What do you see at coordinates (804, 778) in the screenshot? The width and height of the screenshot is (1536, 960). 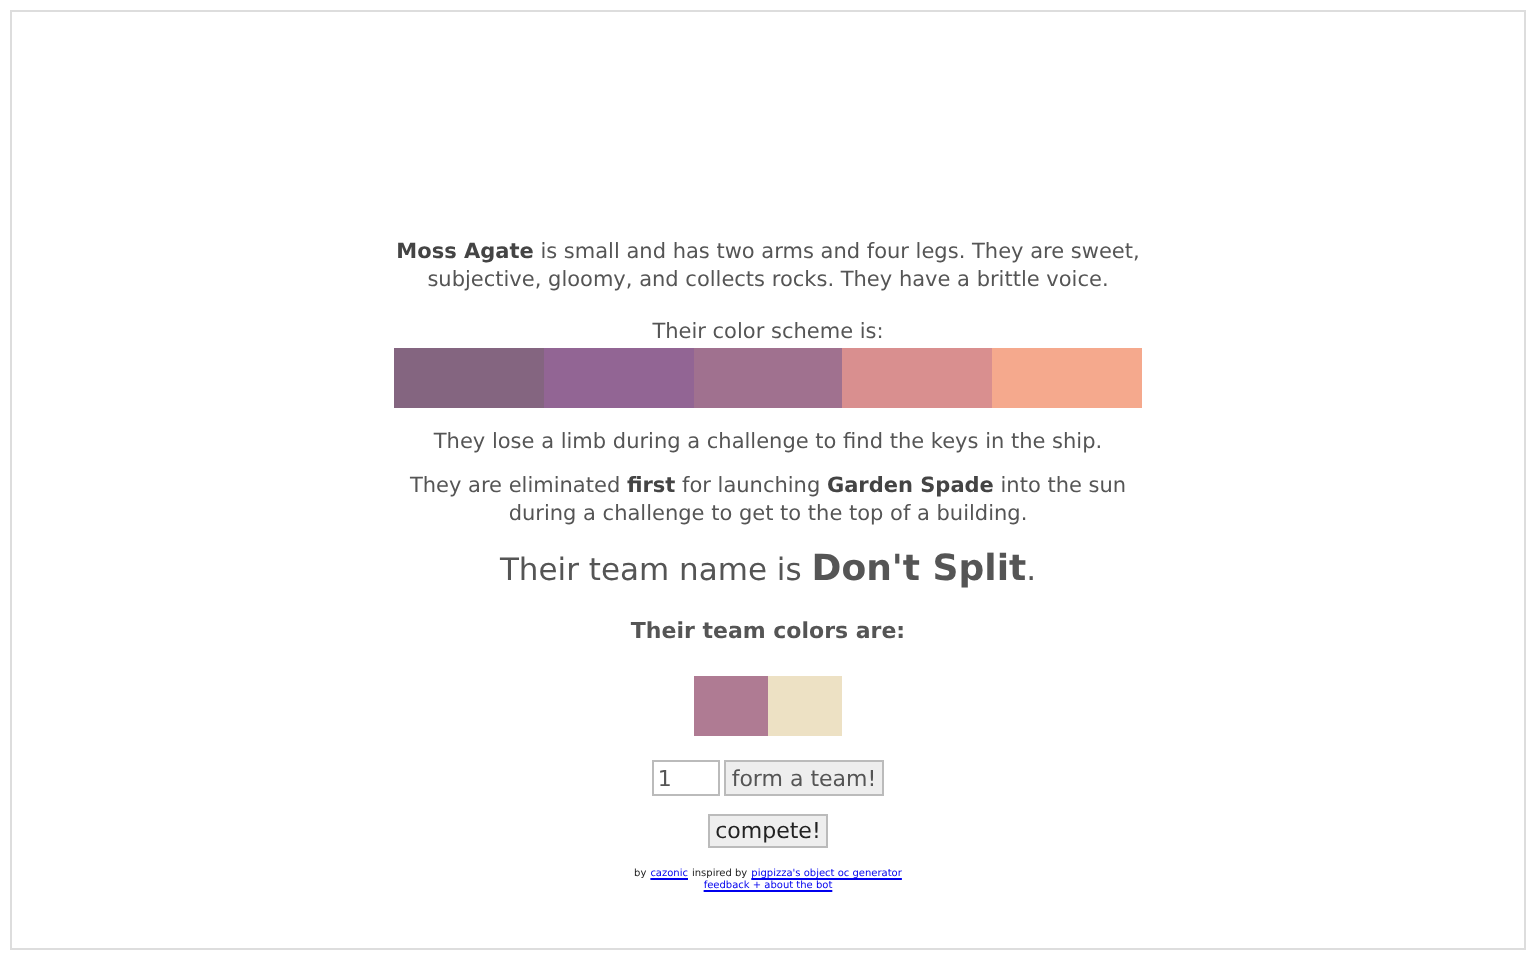 I see `form-team-button: form a team!` at bounding box center [804, 778].